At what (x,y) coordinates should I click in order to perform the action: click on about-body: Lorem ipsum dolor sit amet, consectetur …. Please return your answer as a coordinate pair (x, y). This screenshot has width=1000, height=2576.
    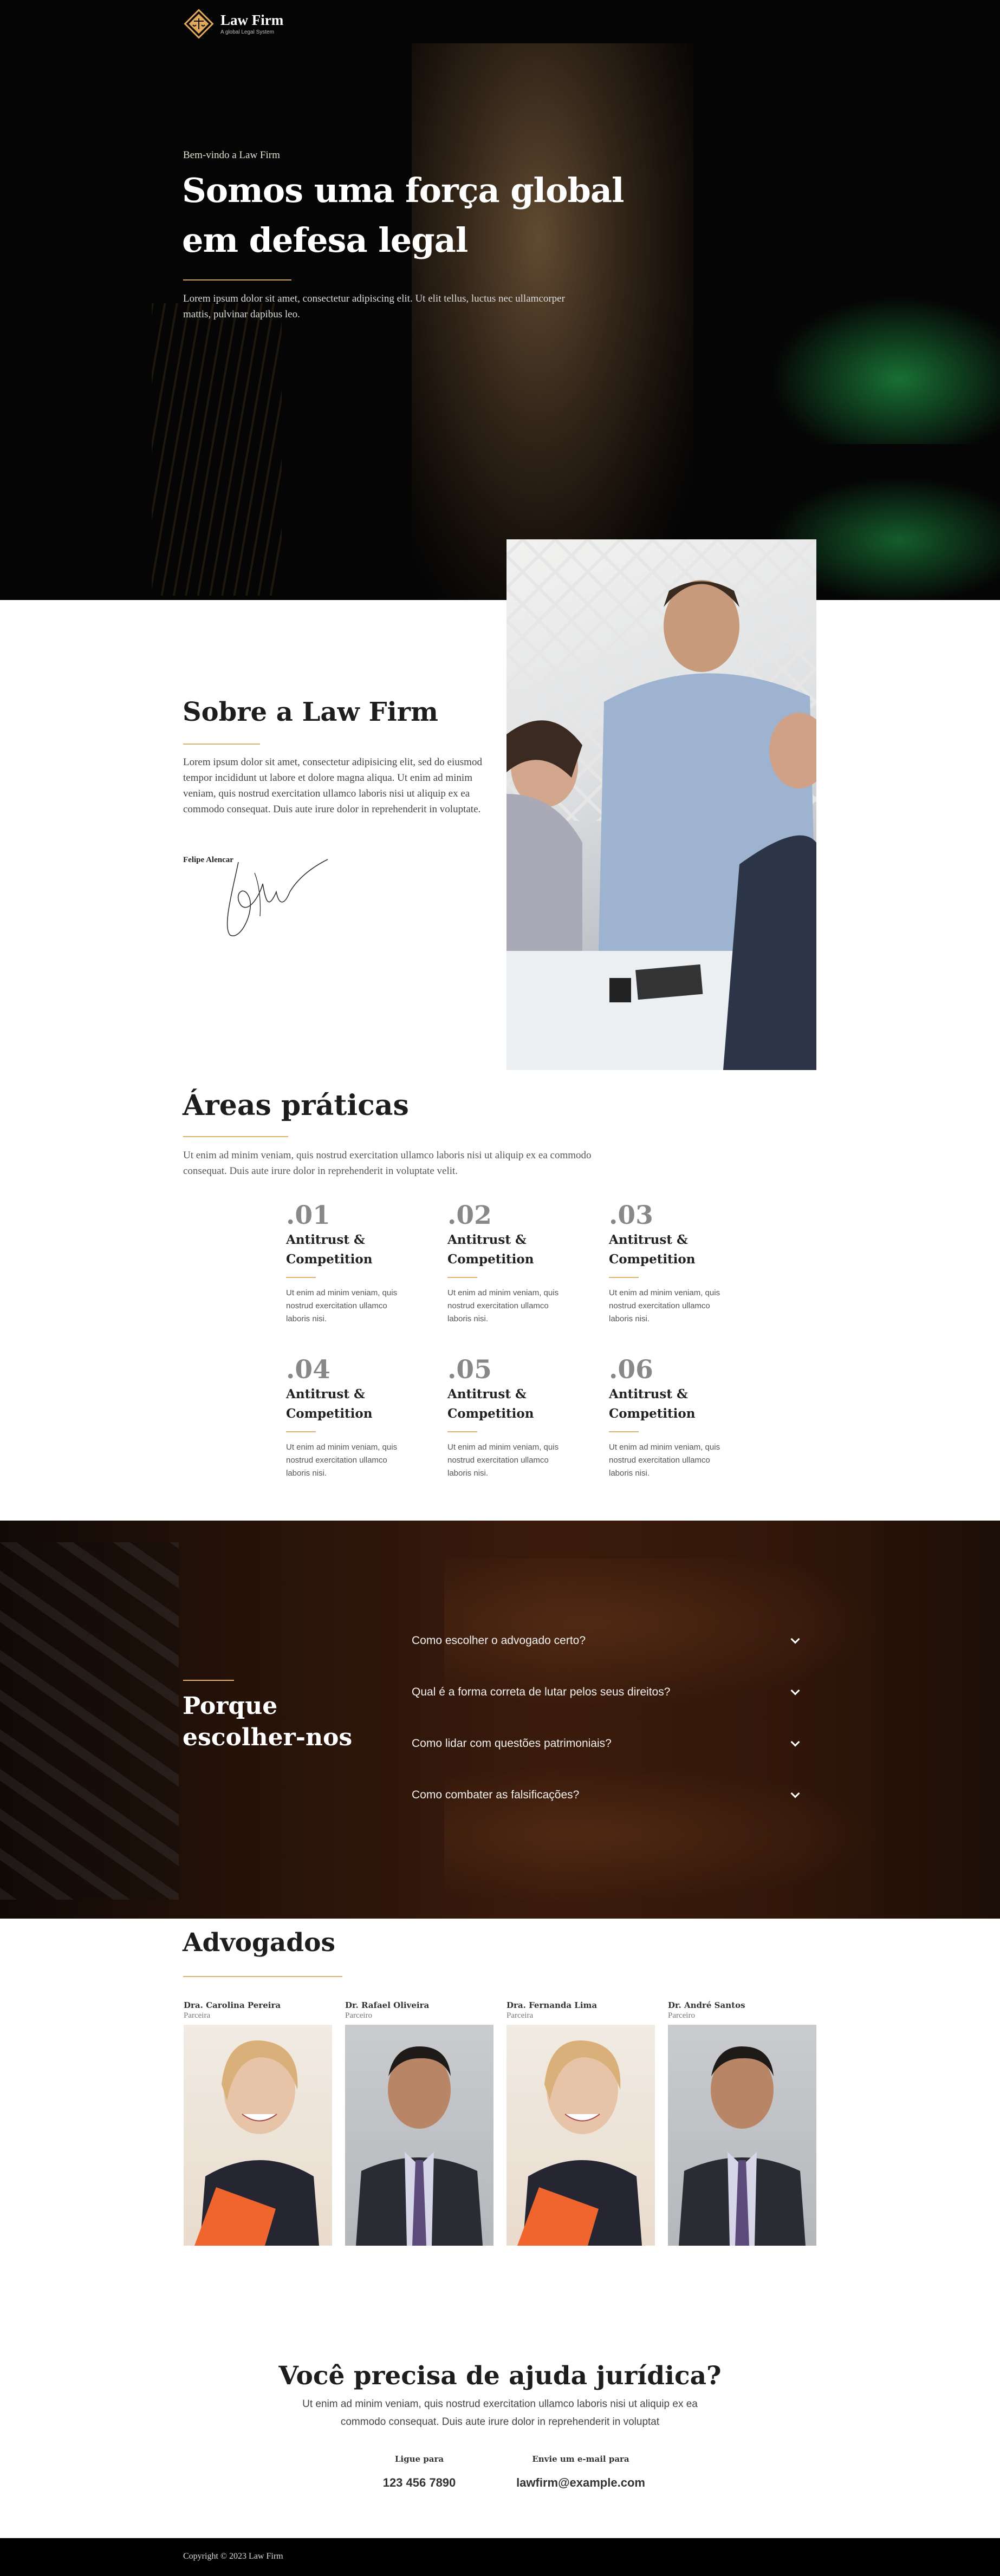
    Looking at the image, I should click on (333, 786).